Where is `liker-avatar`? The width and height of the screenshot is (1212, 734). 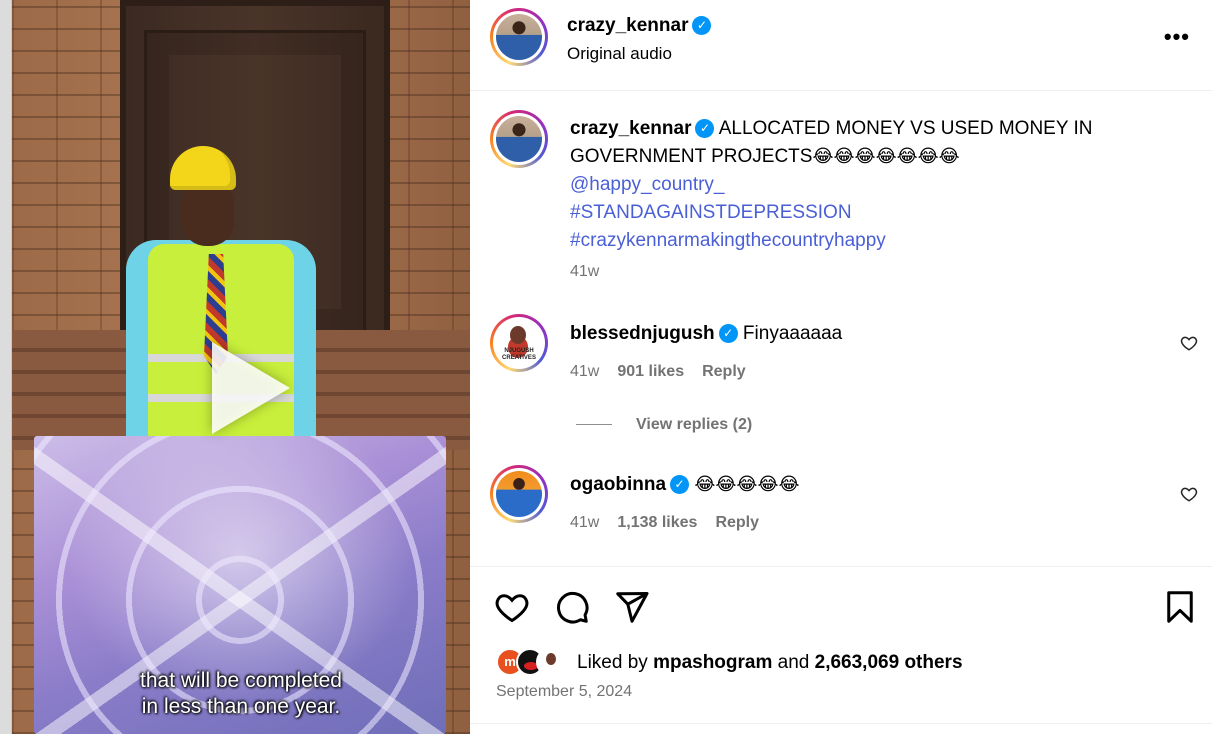
liker-avatar is located at coordinates (550, 662).